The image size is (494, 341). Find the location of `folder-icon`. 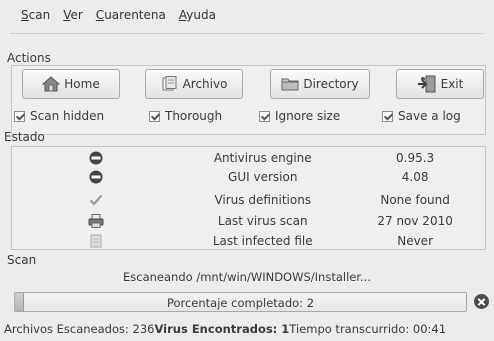

folder-icon is located at coordinates (290, 84).